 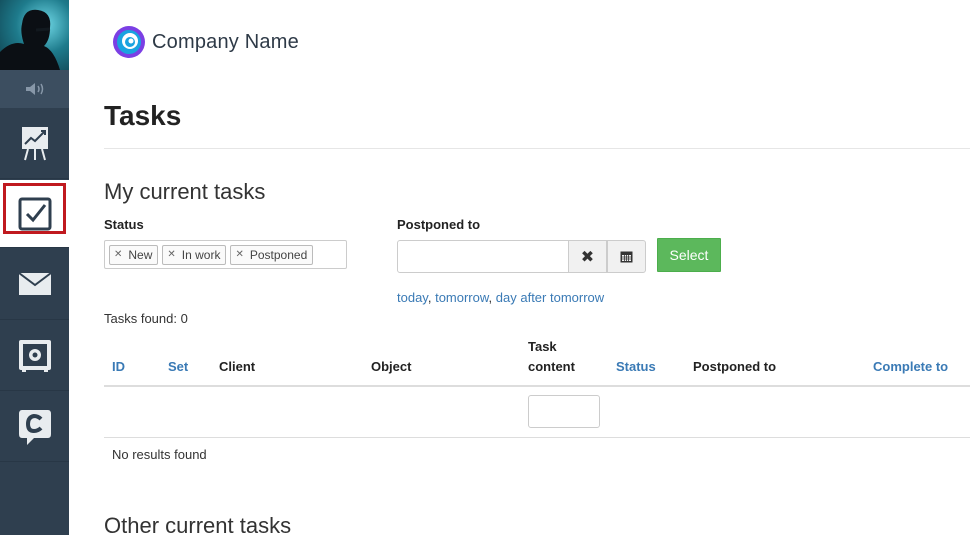 I want to click on sidebar-item-chat, so click(x=34, y=427).